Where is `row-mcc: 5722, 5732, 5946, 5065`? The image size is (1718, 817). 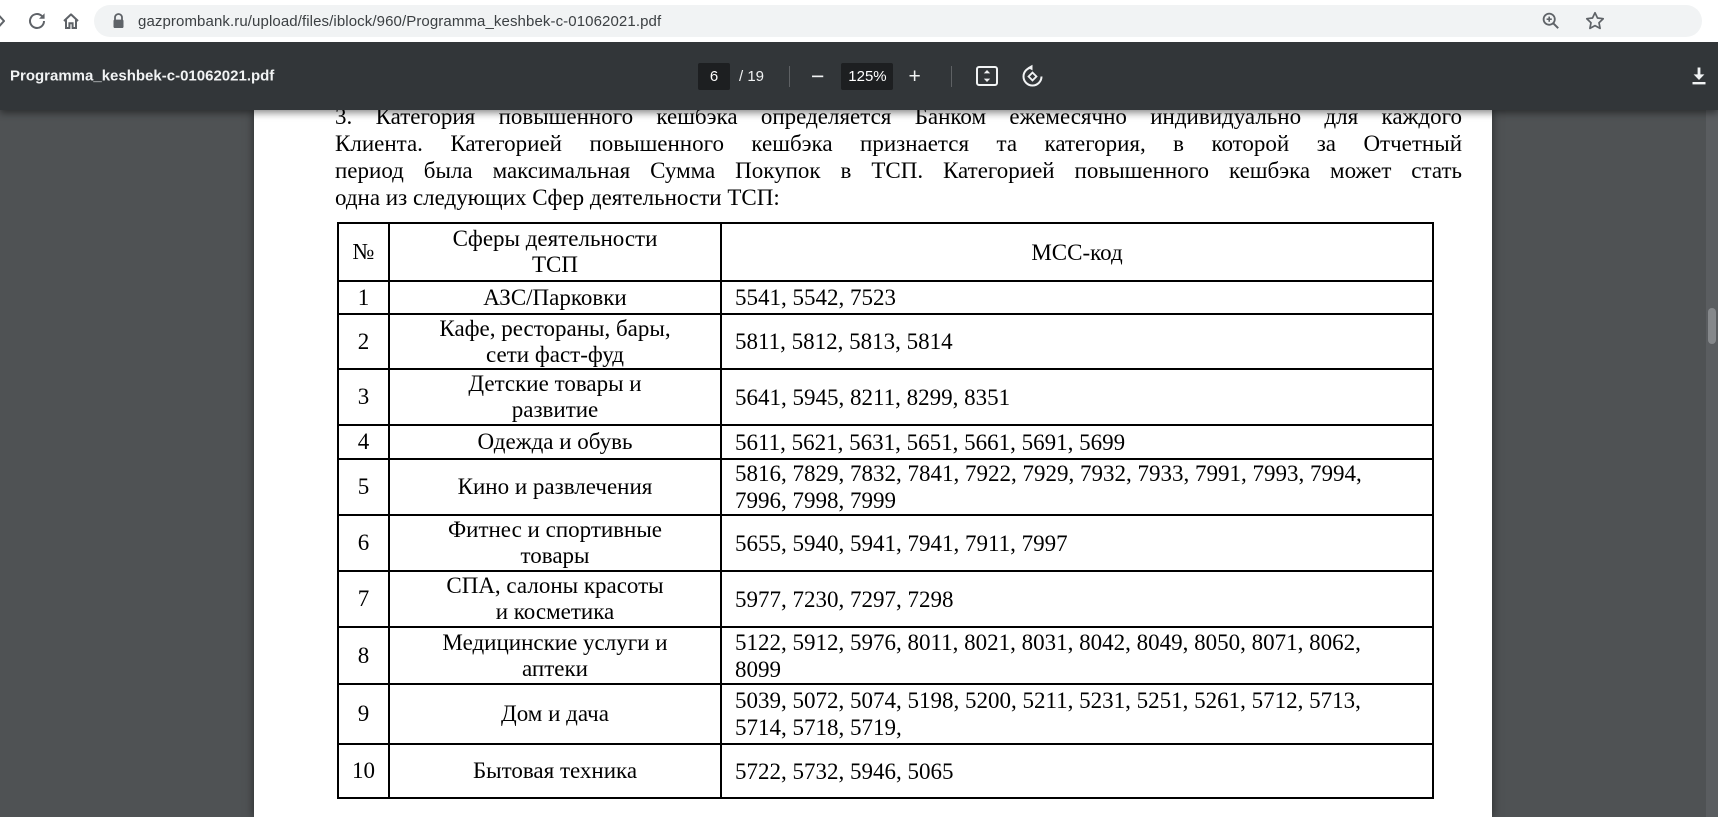
row-mcc: 5722, 5732, 5946, 5065 is located at coordinates (1077, 771).